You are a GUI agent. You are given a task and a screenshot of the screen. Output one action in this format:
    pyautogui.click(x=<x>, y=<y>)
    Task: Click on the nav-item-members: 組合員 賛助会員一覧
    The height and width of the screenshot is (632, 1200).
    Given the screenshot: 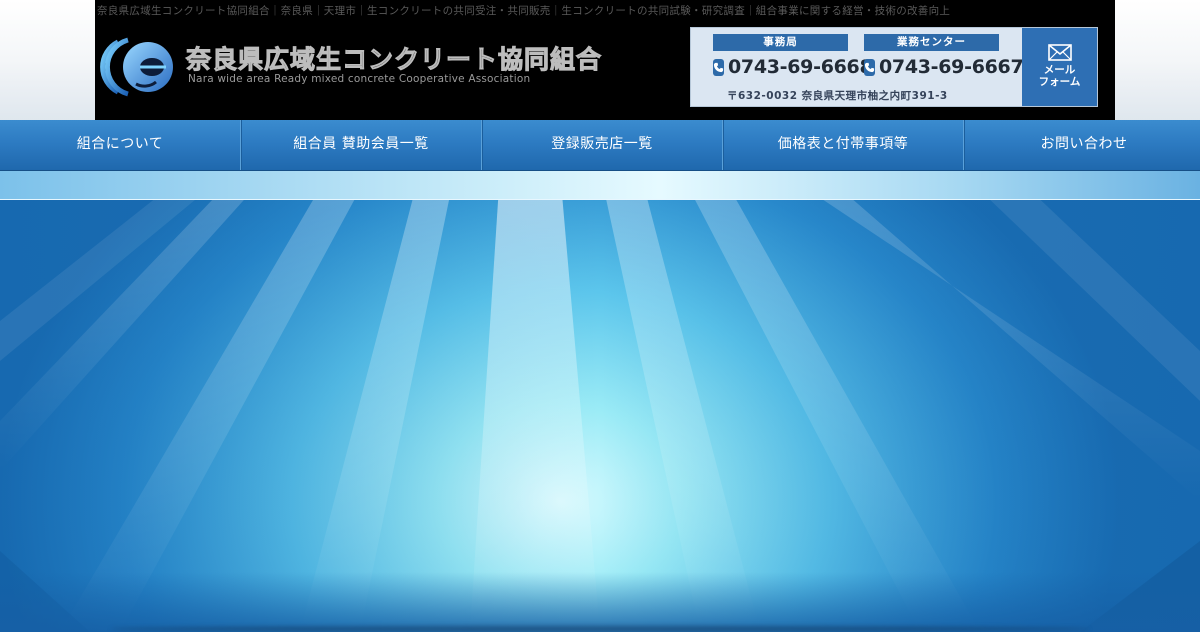 What is the action you would take?
    pyautogui.click(x=360, y=145)
    